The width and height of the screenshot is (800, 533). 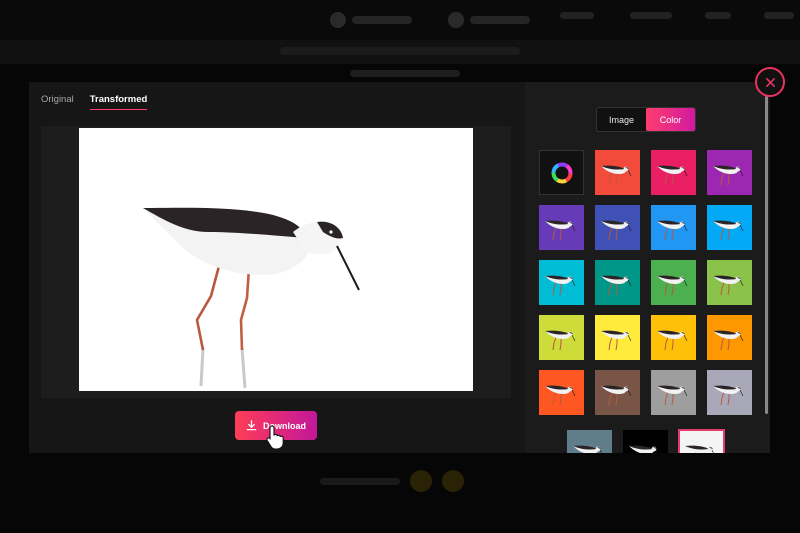 I want to click on bird-illustration, so click(x=251, y=298).